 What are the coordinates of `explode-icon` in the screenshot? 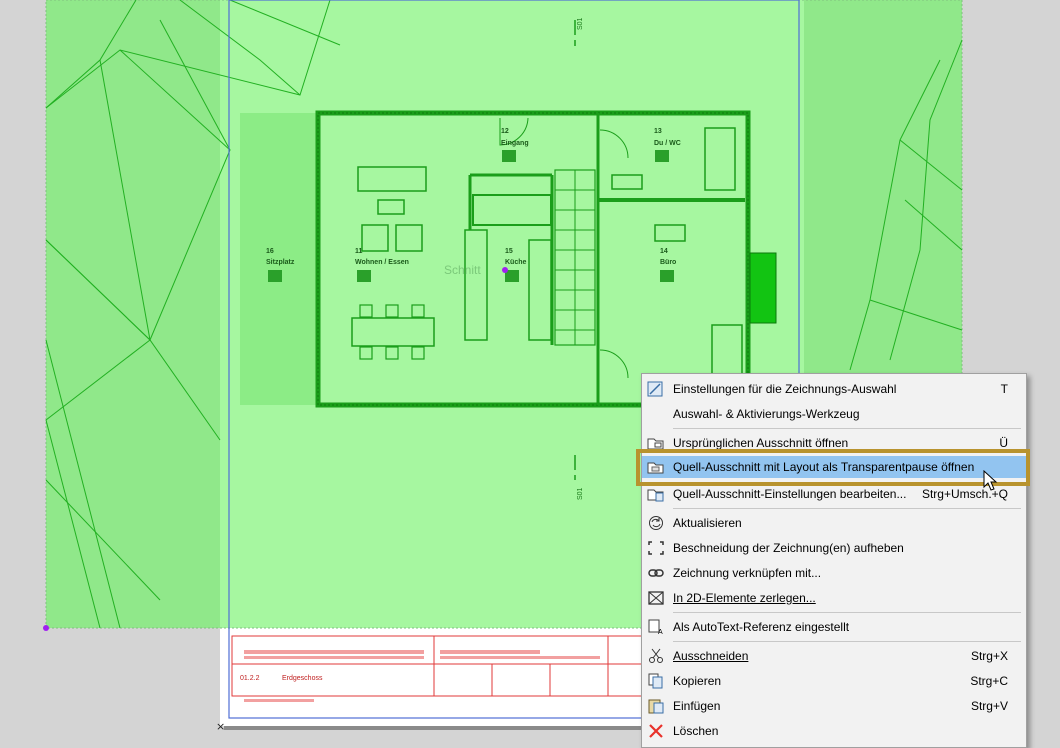 It's located at (656, 598).